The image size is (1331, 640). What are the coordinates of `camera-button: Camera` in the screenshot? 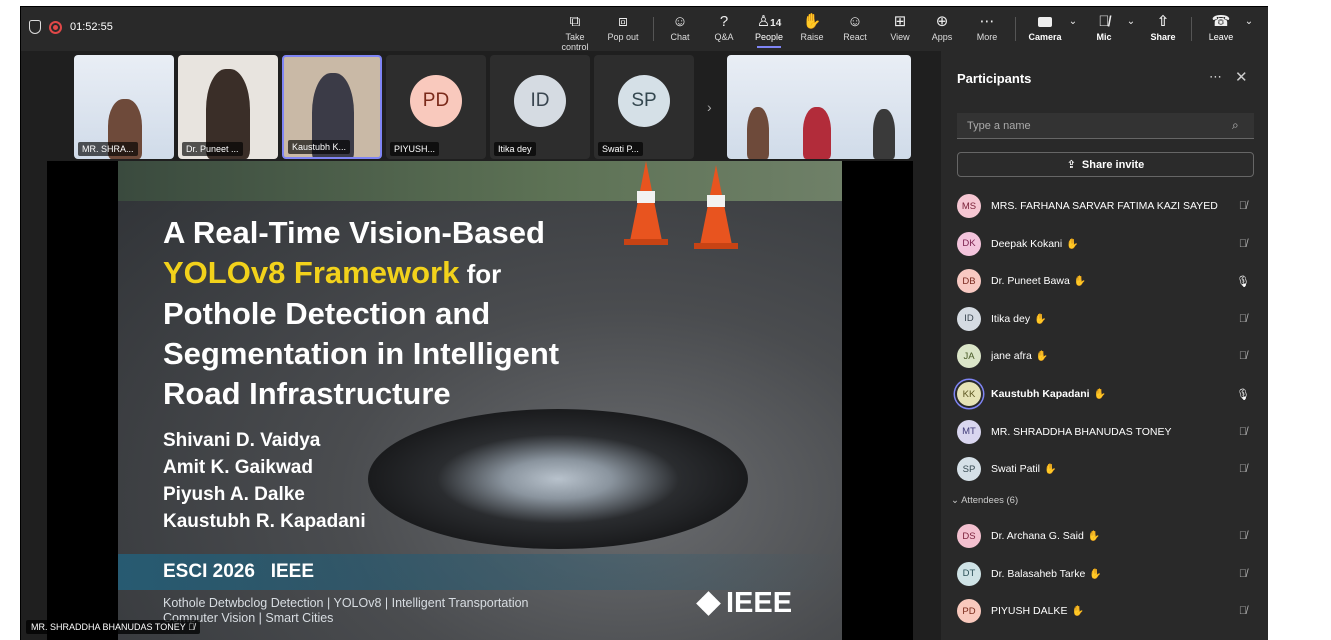 It's located at (1045, 27).